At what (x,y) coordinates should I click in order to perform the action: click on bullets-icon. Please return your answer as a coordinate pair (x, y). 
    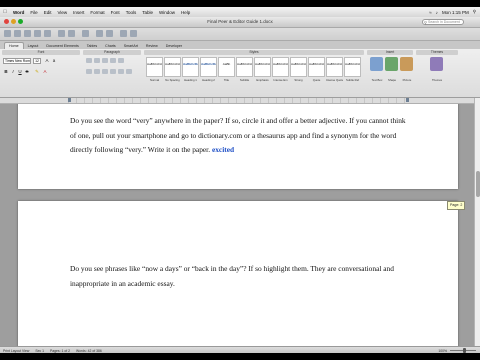
    Looking at the image, I should click on (89, 60).